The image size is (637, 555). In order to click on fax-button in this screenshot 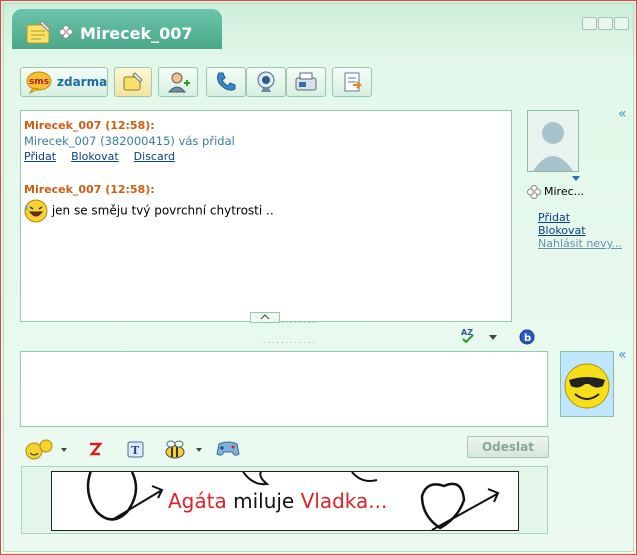, I will do `click(306, 82)`.